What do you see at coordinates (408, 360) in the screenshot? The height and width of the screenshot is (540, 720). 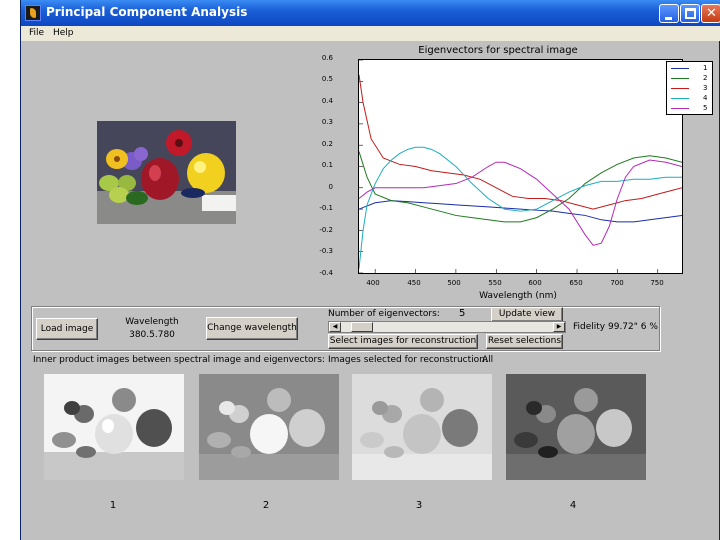 I see `selected-images-caption: Images selected for reconstruction:` at bounding box center [408, 360].